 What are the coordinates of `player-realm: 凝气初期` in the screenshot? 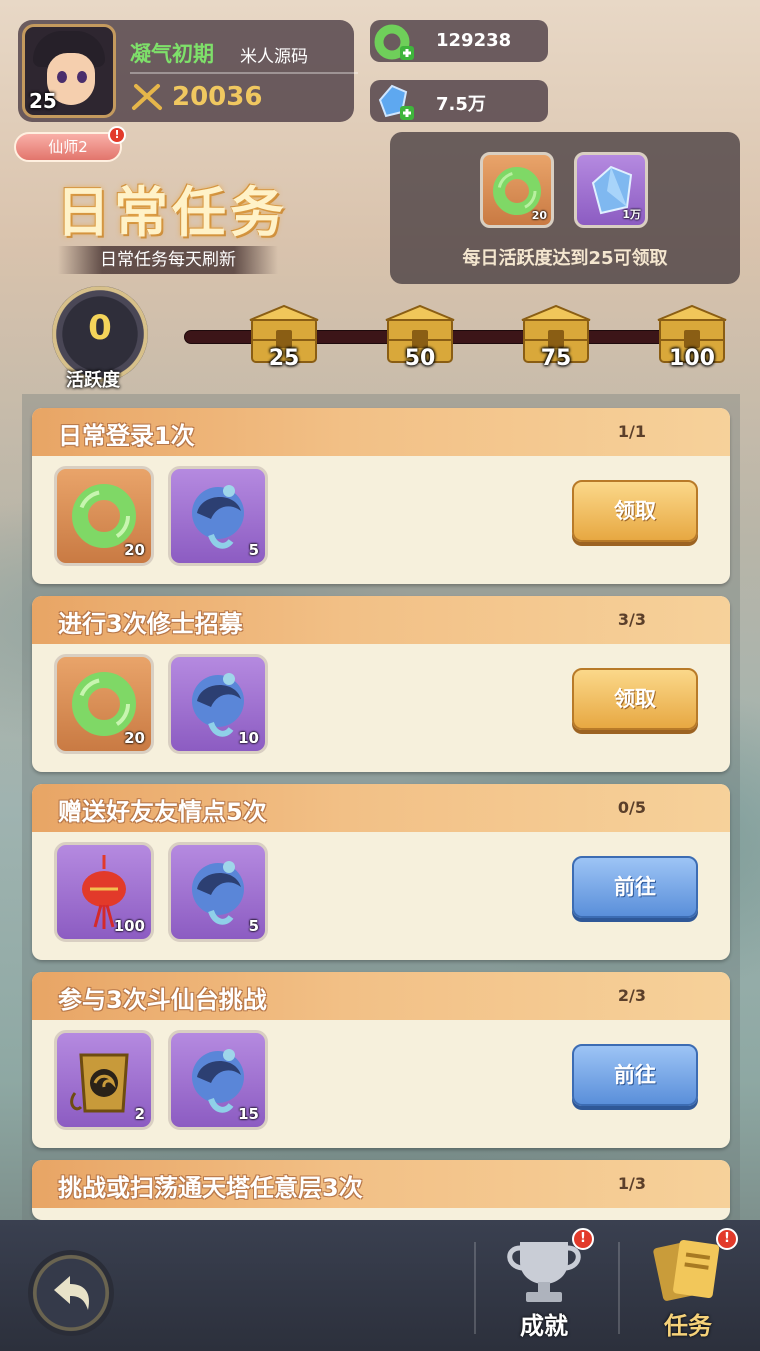 It's located at (172, 54).